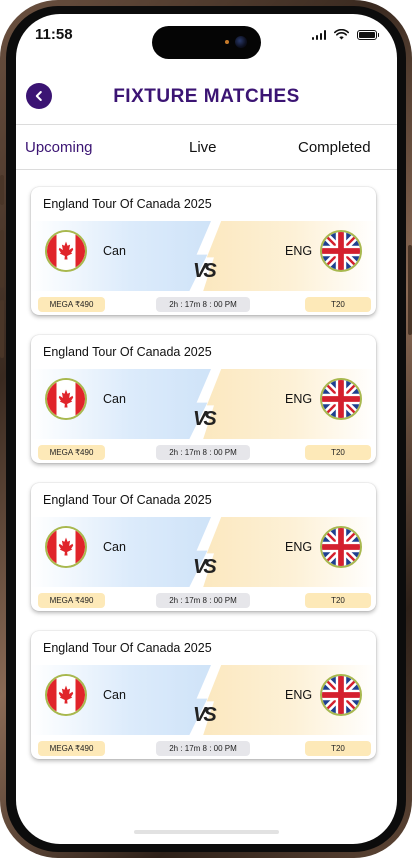 This screenshot has height=858, width=412. Describe the element at coordinates (2, 190) in the screenshot. I see `side-button-action` at that location.